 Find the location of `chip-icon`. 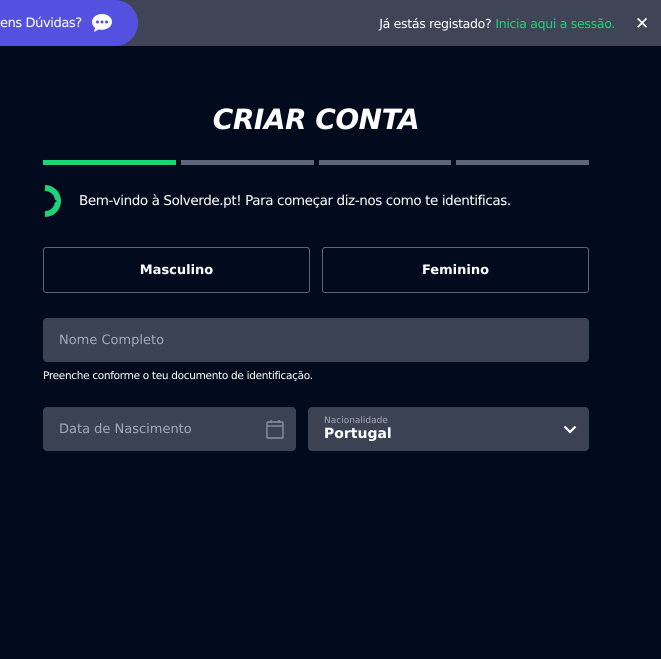

chip-icon is located at coordinates (52, 201).